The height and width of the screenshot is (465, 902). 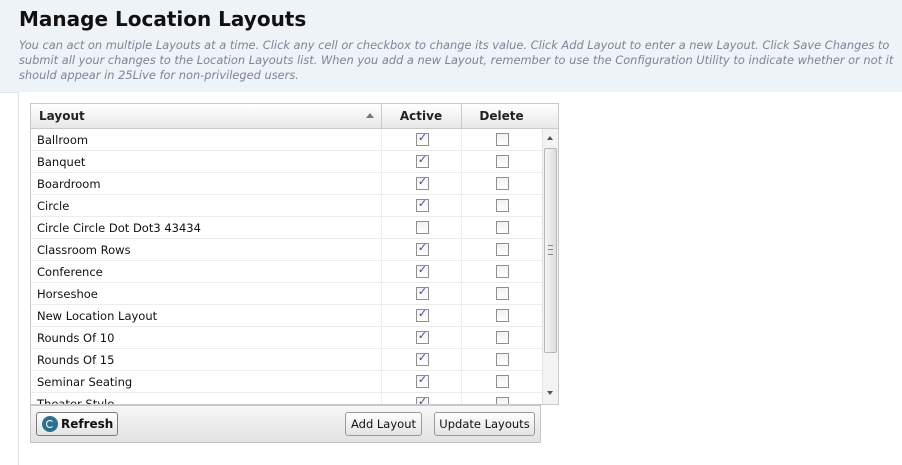 What do you see at coordinates (75, 338) in the screenshot?
I see `layout-name-cell: Rounds Of 10` at bounding box center [75, 338].